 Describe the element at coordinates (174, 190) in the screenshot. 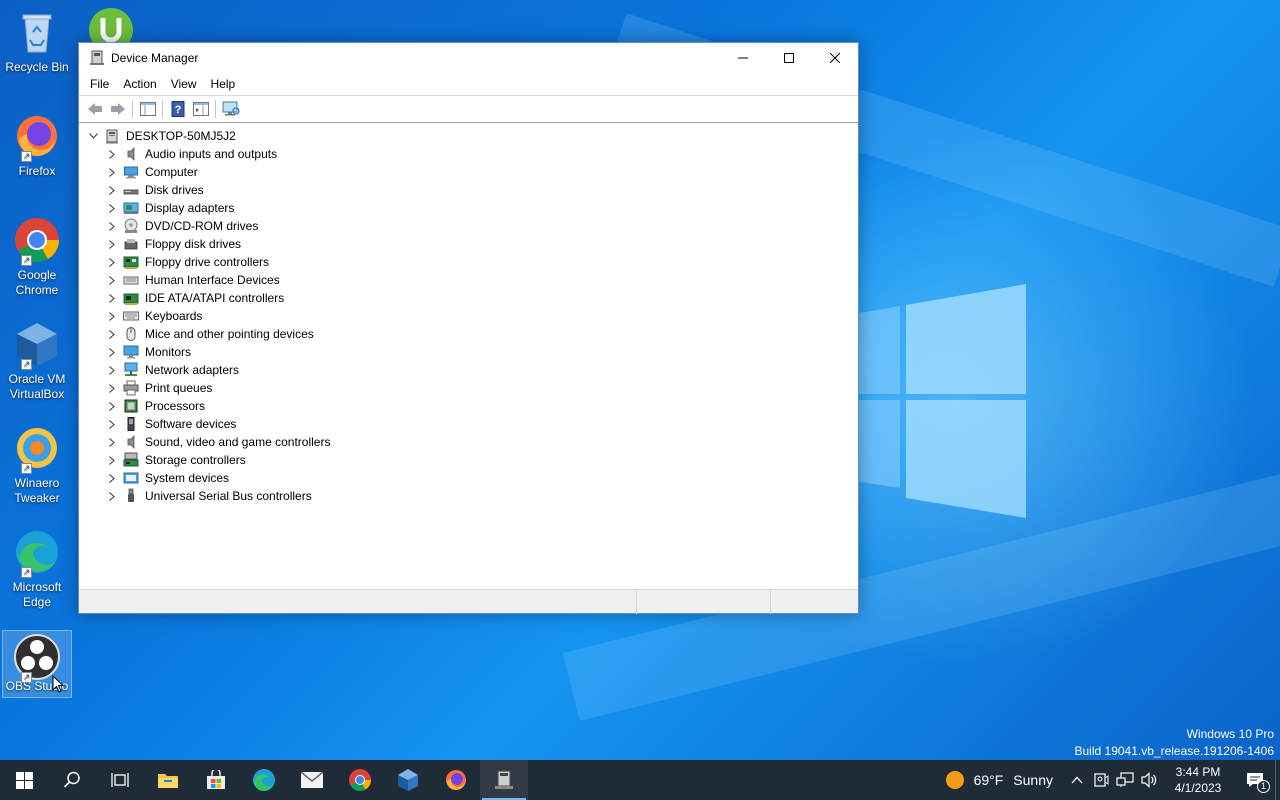

I see `tree-item-label: Disk drives` at that location.